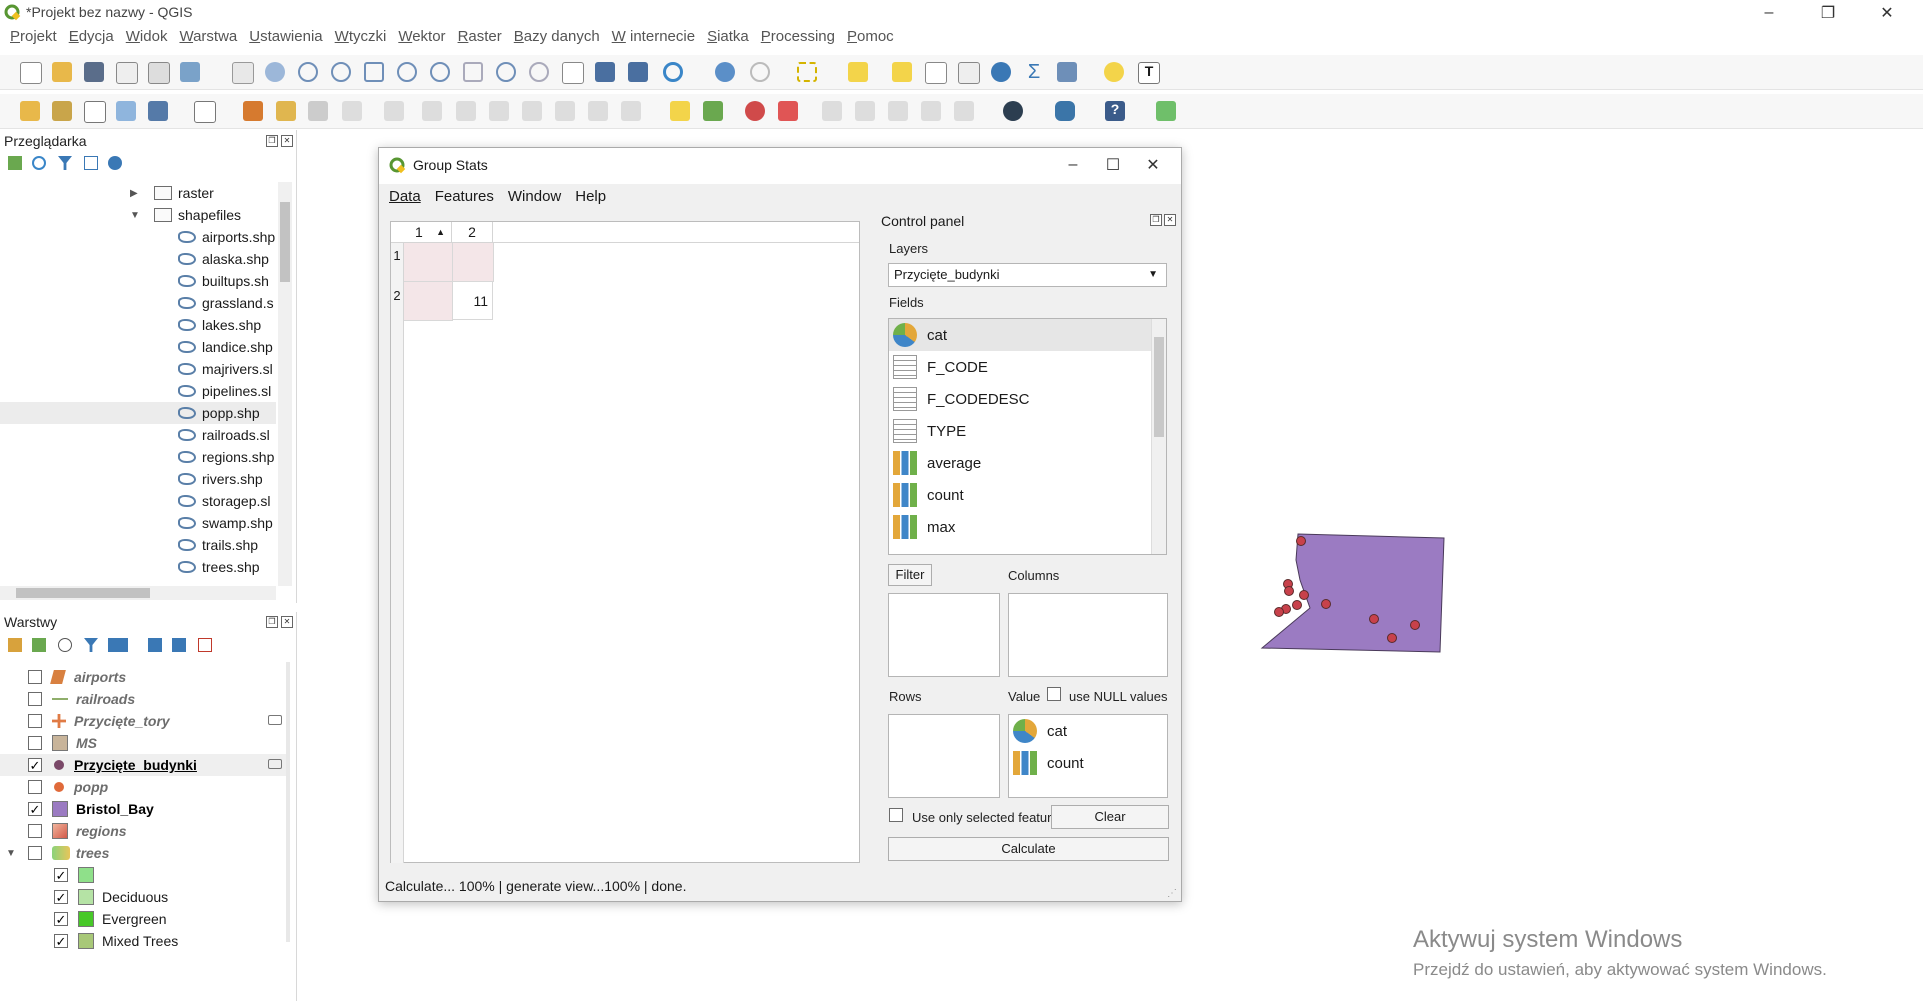 This screenshot has width=1923, height=1001. I want to click on add-layer-icon, so click(15, 163).